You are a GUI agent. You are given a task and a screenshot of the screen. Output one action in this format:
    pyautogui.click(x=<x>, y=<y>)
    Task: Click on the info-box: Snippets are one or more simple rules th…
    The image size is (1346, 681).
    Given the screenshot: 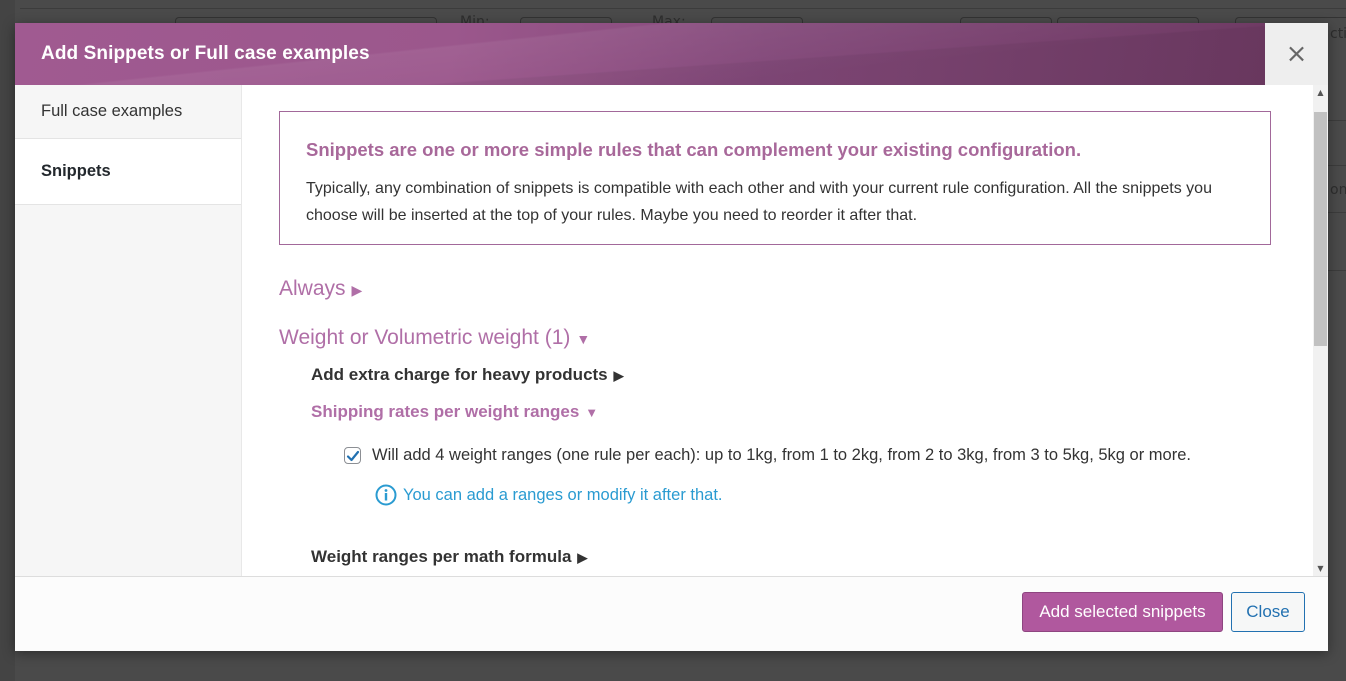 What is the action you would take?
    pyautogui.click(x=775, y=178)
    